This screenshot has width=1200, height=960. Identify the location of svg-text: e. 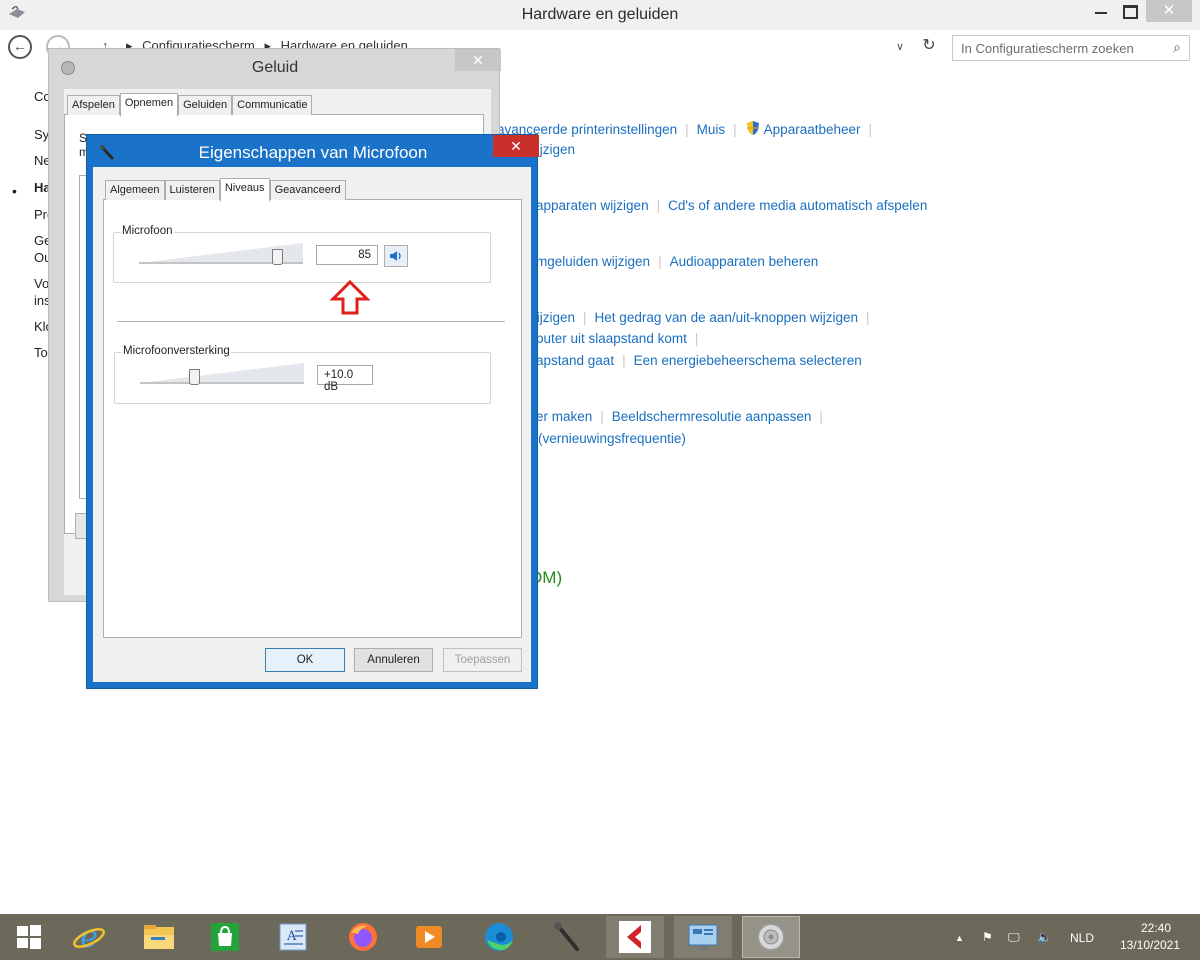
(89, 937).